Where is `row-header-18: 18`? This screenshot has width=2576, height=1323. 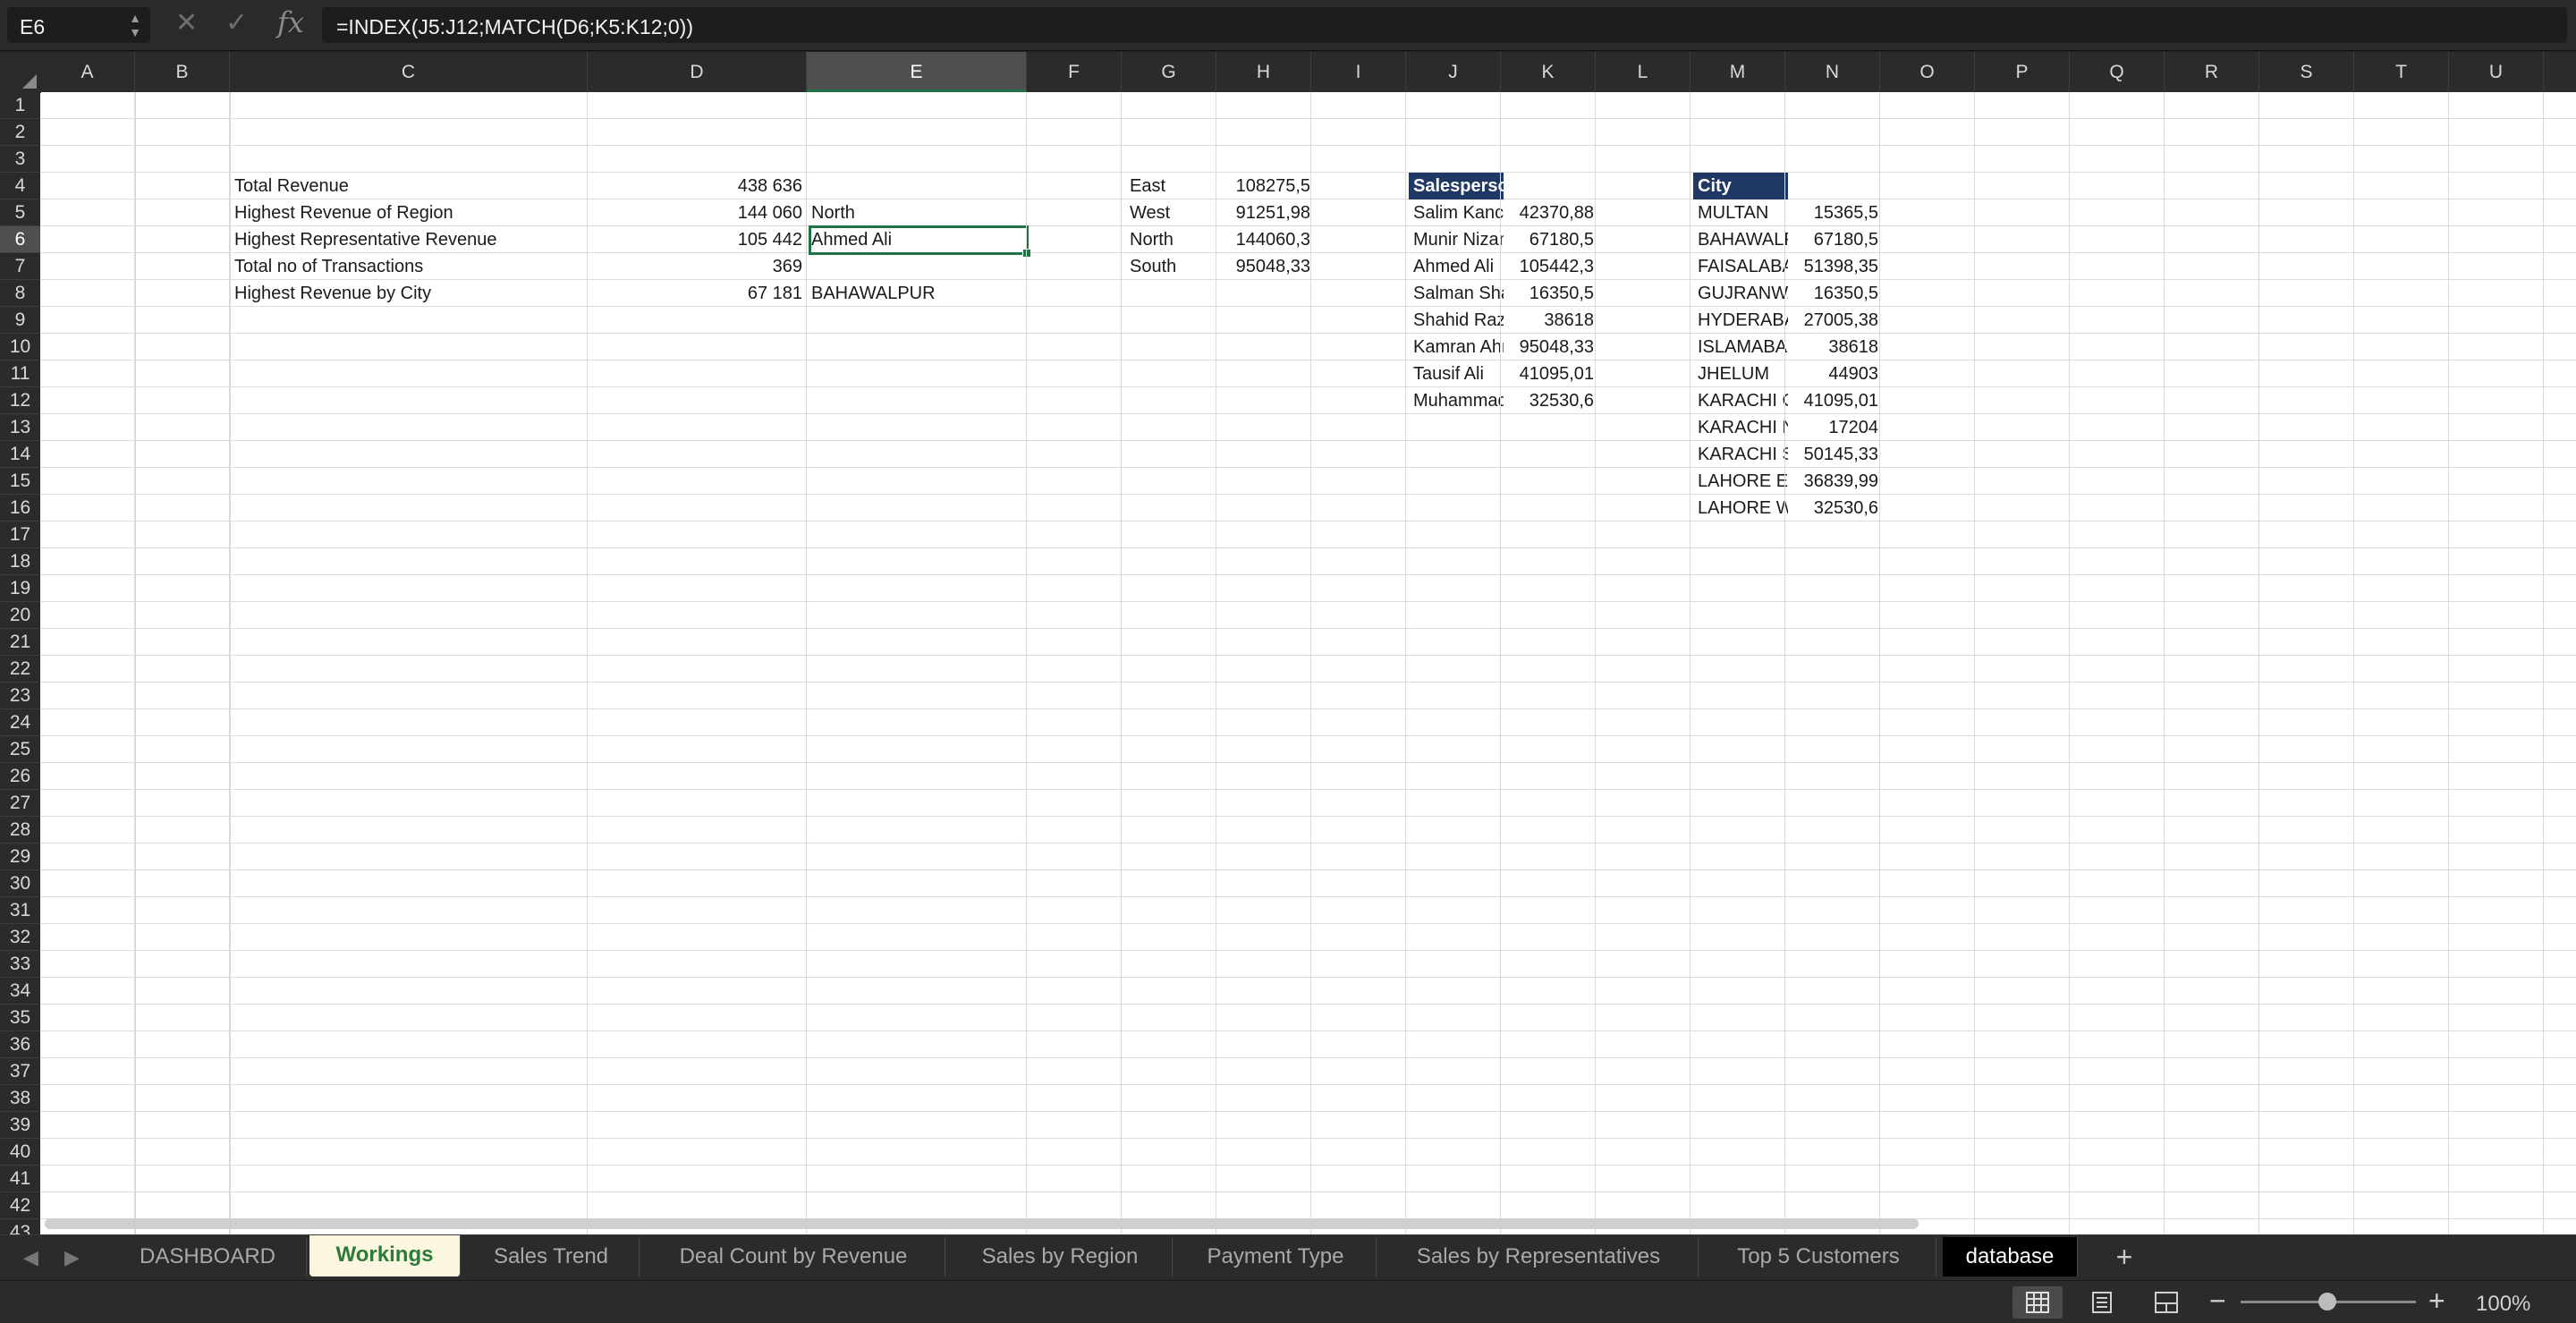 row-header-18: 18 is located at coordinates (20, 561).